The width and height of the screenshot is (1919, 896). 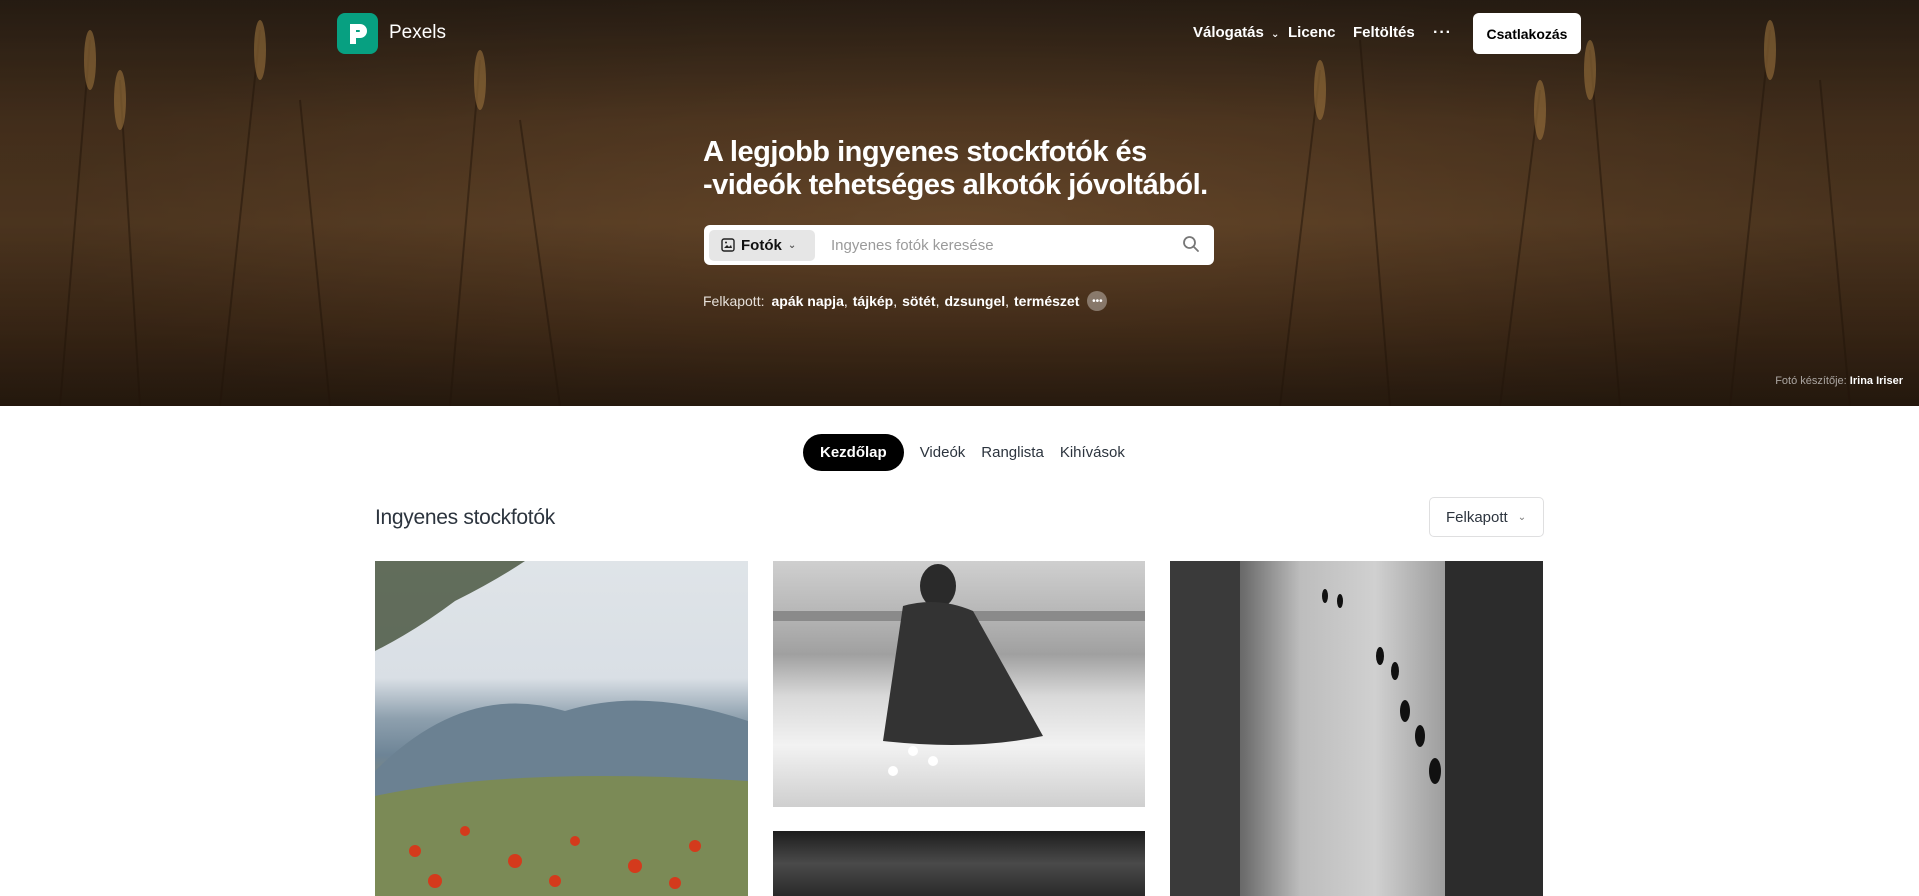 I want to click on nav-item-label: Válogatás, so click(x=1228, y=32).